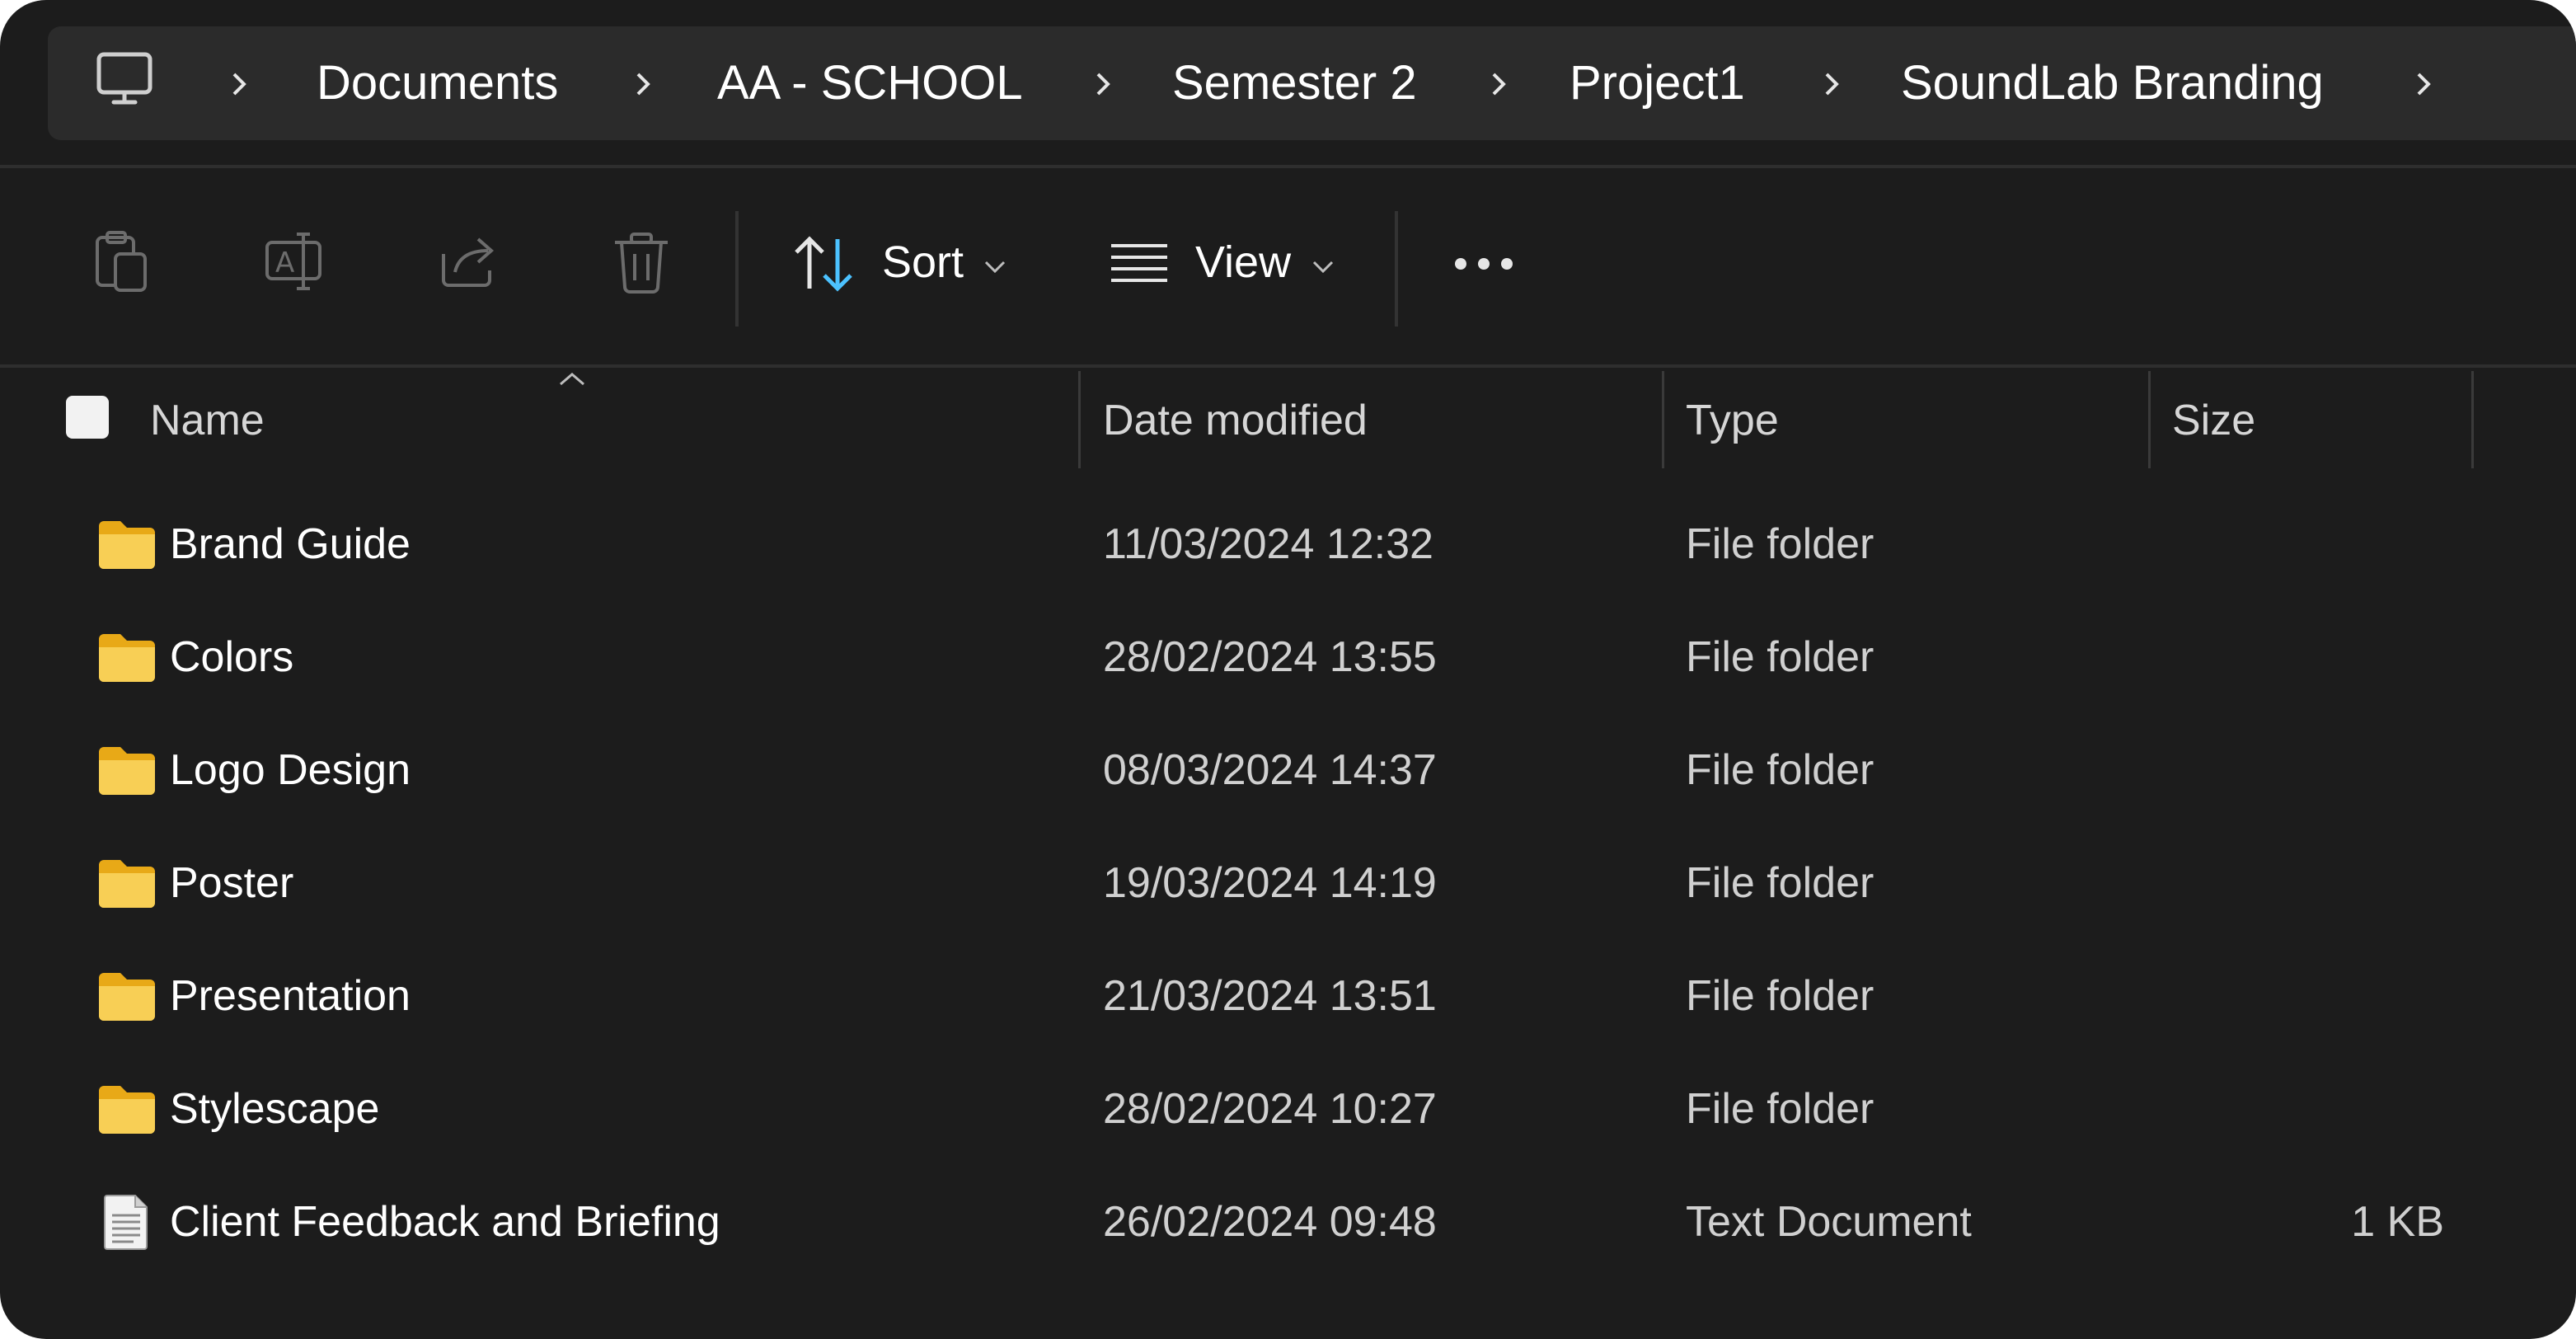 The image size is (2576, 1339). I want to click on breadcrumb-item-aa-school: AA - SCHOOL, so click(870, 83).